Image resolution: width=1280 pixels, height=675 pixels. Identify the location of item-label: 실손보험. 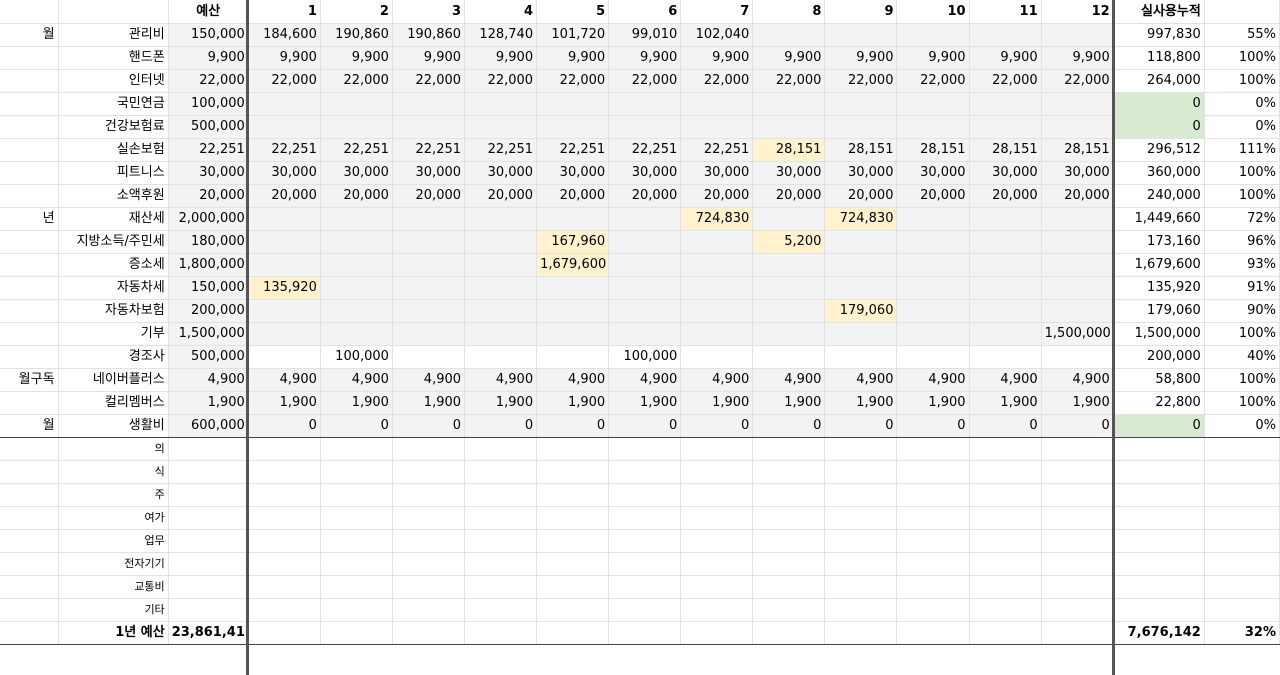
(113, 150).